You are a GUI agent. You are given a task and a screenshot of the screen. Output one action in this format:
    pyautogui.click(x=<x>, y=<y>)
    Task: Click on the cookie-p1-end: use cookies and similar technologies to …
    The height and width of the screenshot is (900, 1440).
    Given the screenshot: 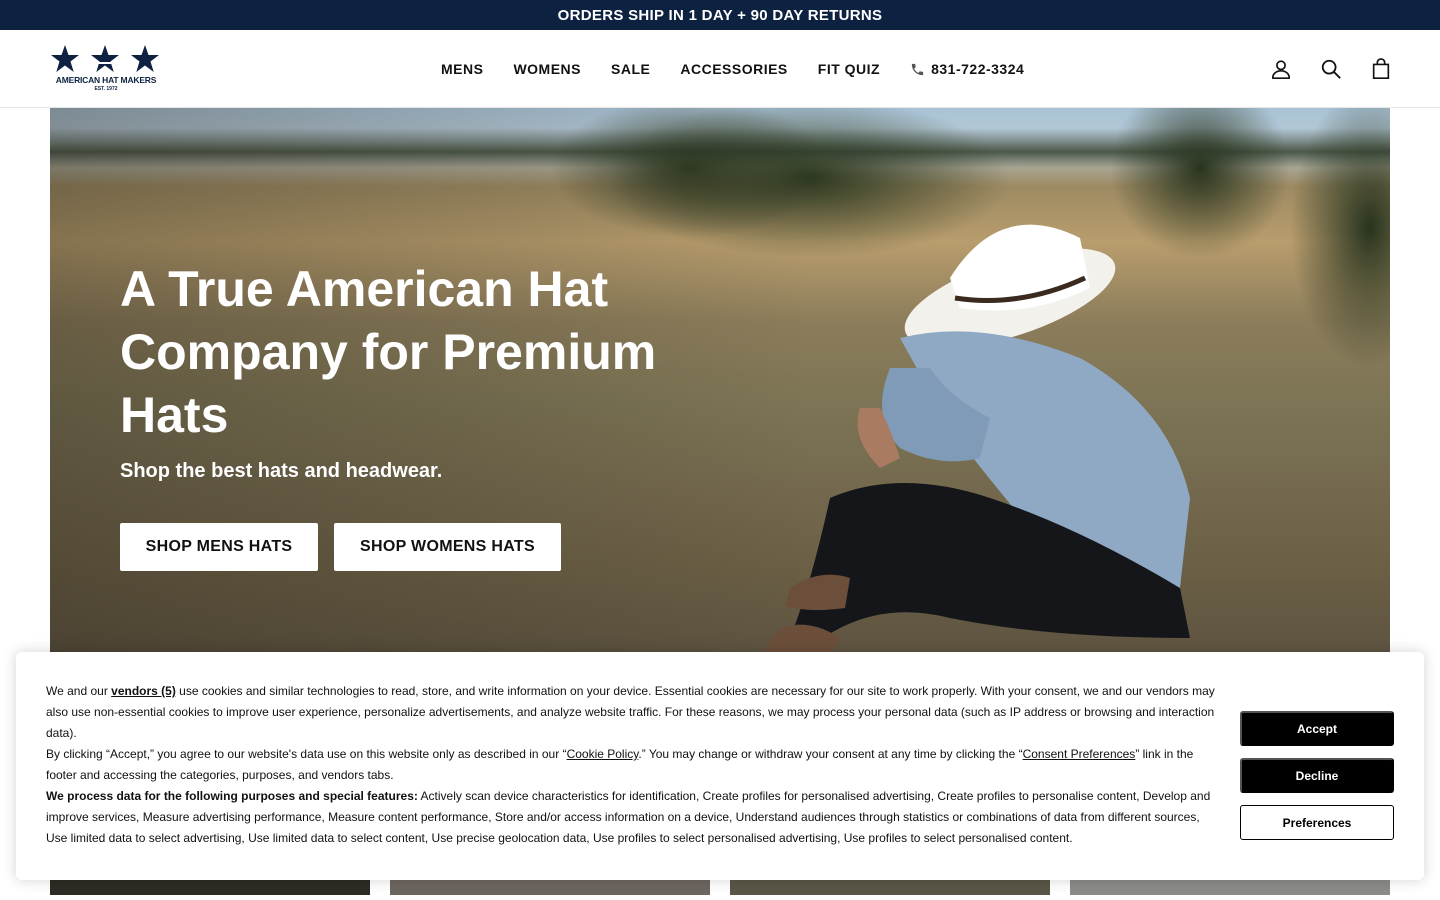 What is the action you would take?
    pyautogui.click(x=630, y=712)
    